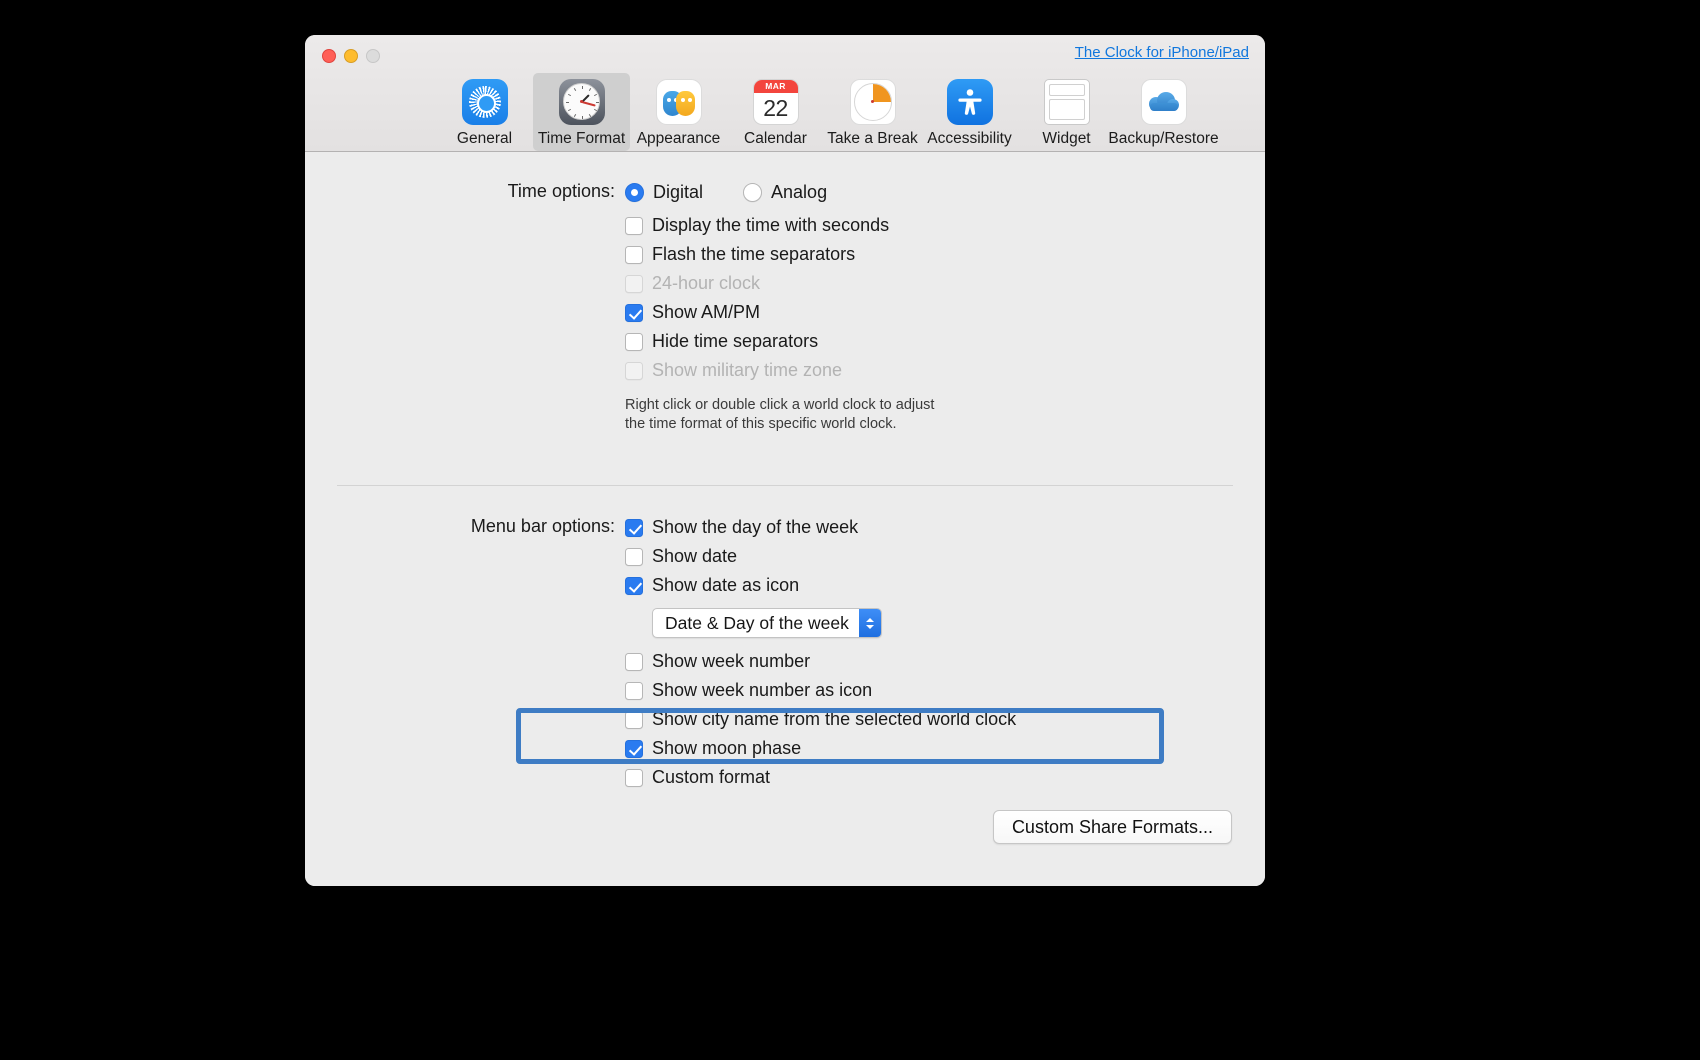  Describe the element at coordinates (1163, 101) in the screenshot. I see `cloud-icon` at that location.